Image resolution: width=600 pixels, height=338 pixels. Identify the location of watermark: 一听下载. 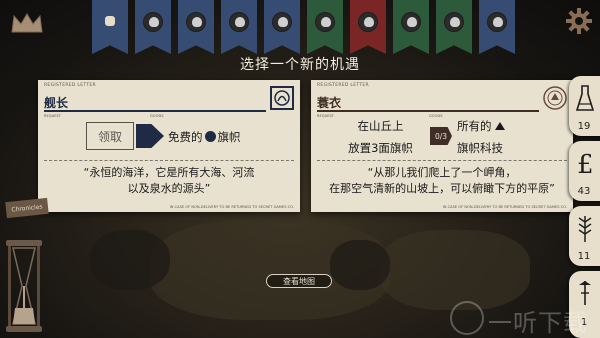
(524, 318).